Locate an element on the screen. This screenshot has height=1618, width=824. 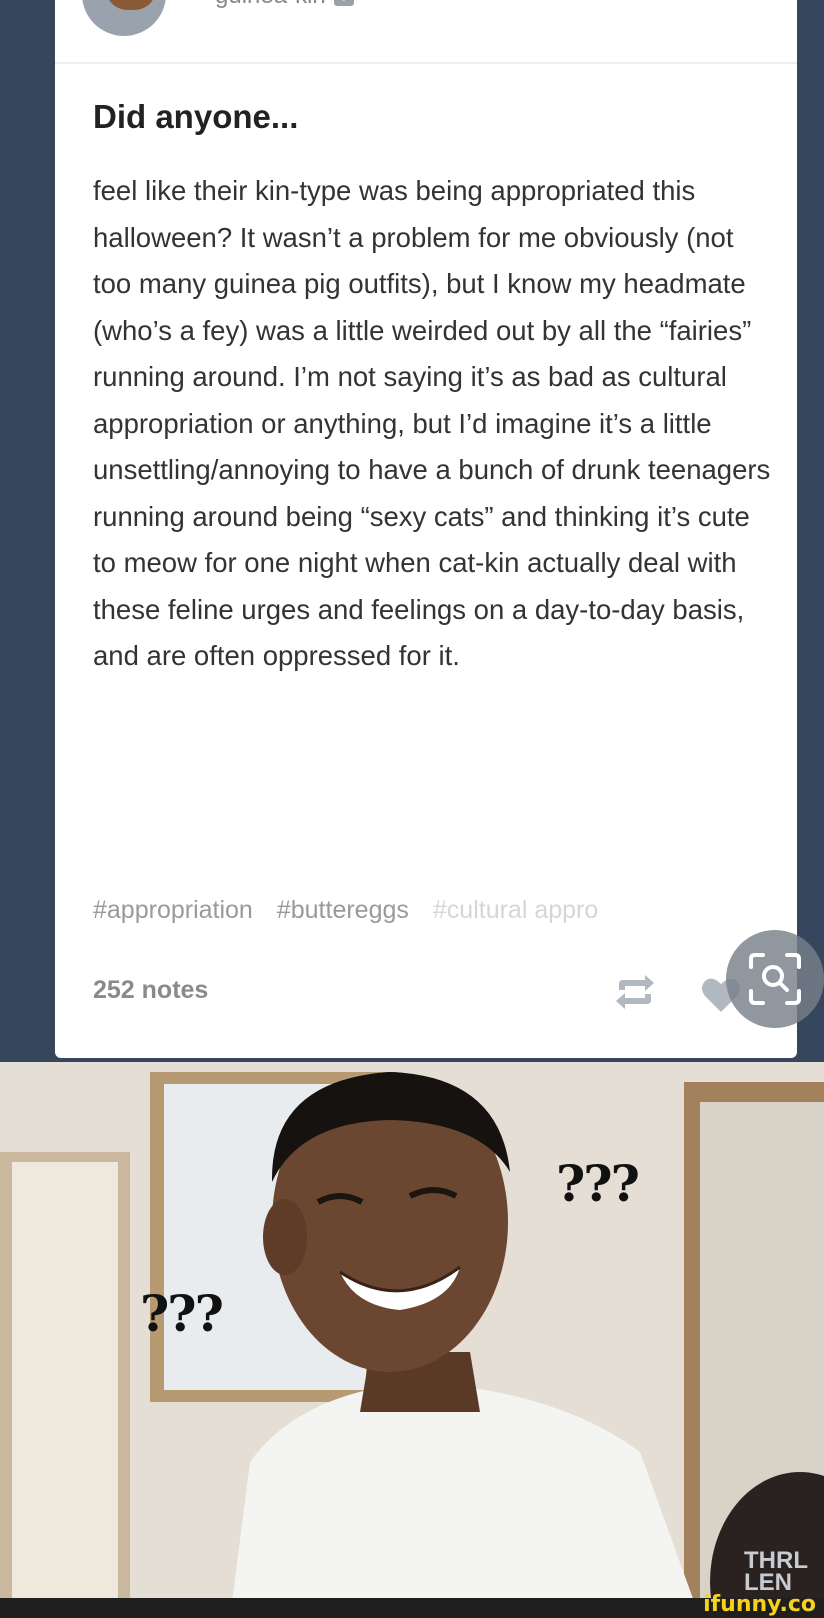
header-divider is located at coordinates (426, 63).